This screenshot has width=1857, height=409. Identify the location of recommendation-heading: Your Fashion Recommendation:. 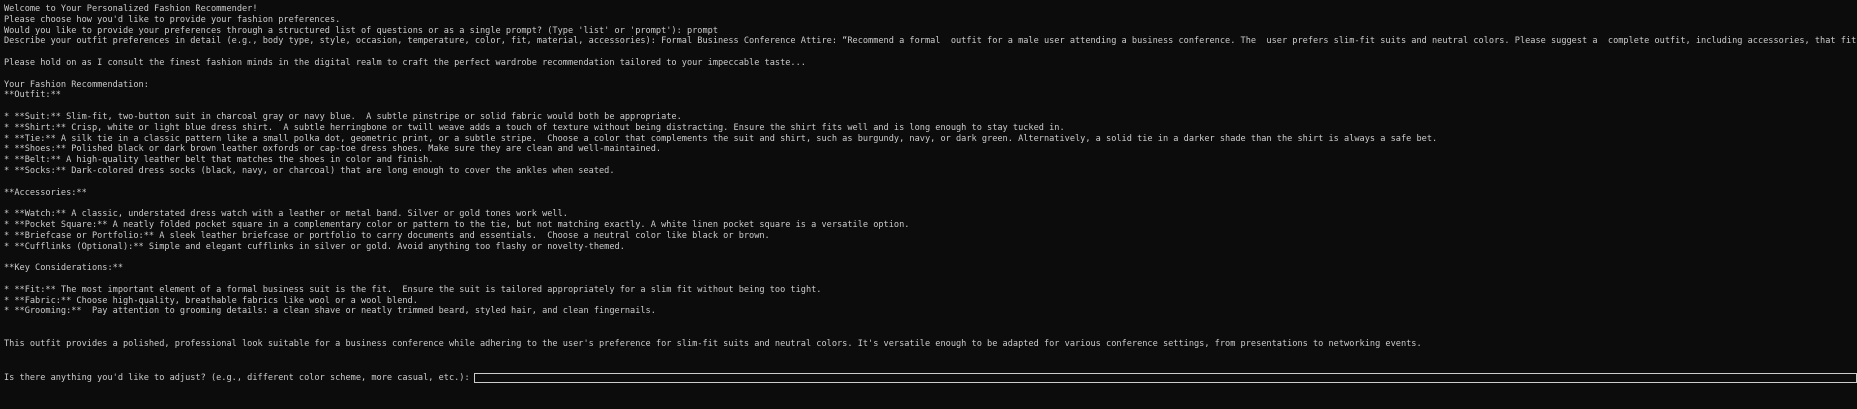
(76, 84).